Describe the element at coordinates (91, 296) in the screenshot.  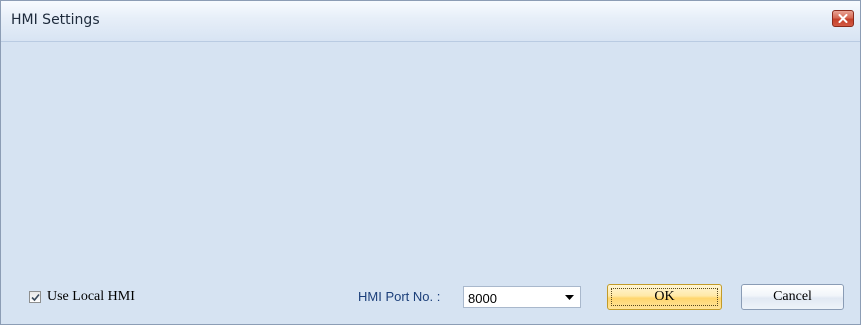
I see `use-local-hmi-label: Use Local HMI` at that location.